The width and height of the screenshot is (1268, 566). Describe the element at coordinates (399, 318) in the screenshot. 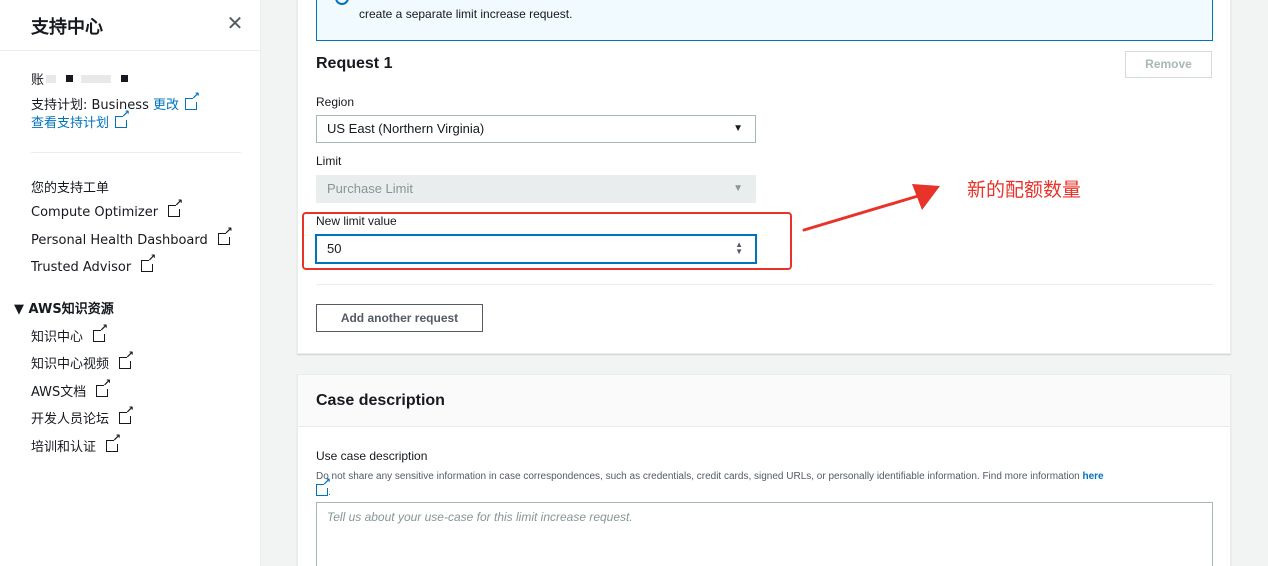

I see `add-request-button: Add another request` at that location.